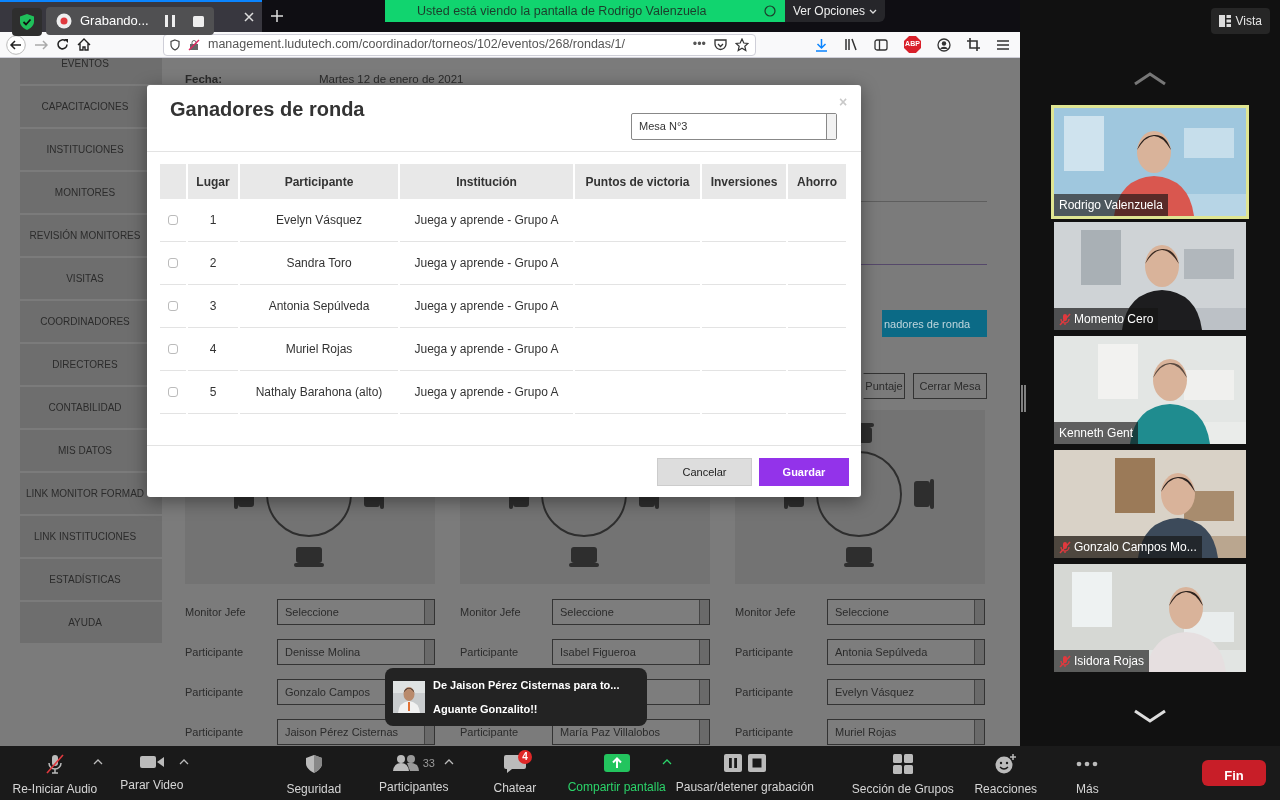 The image size is (1280, 800). I want to click on reload-icon, so click(62, 44).